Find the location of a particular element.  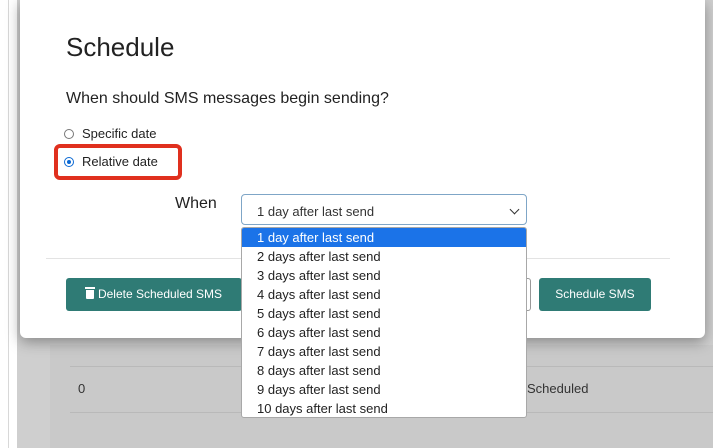

annotation-highlight-box is located at coordinates (118, 162).